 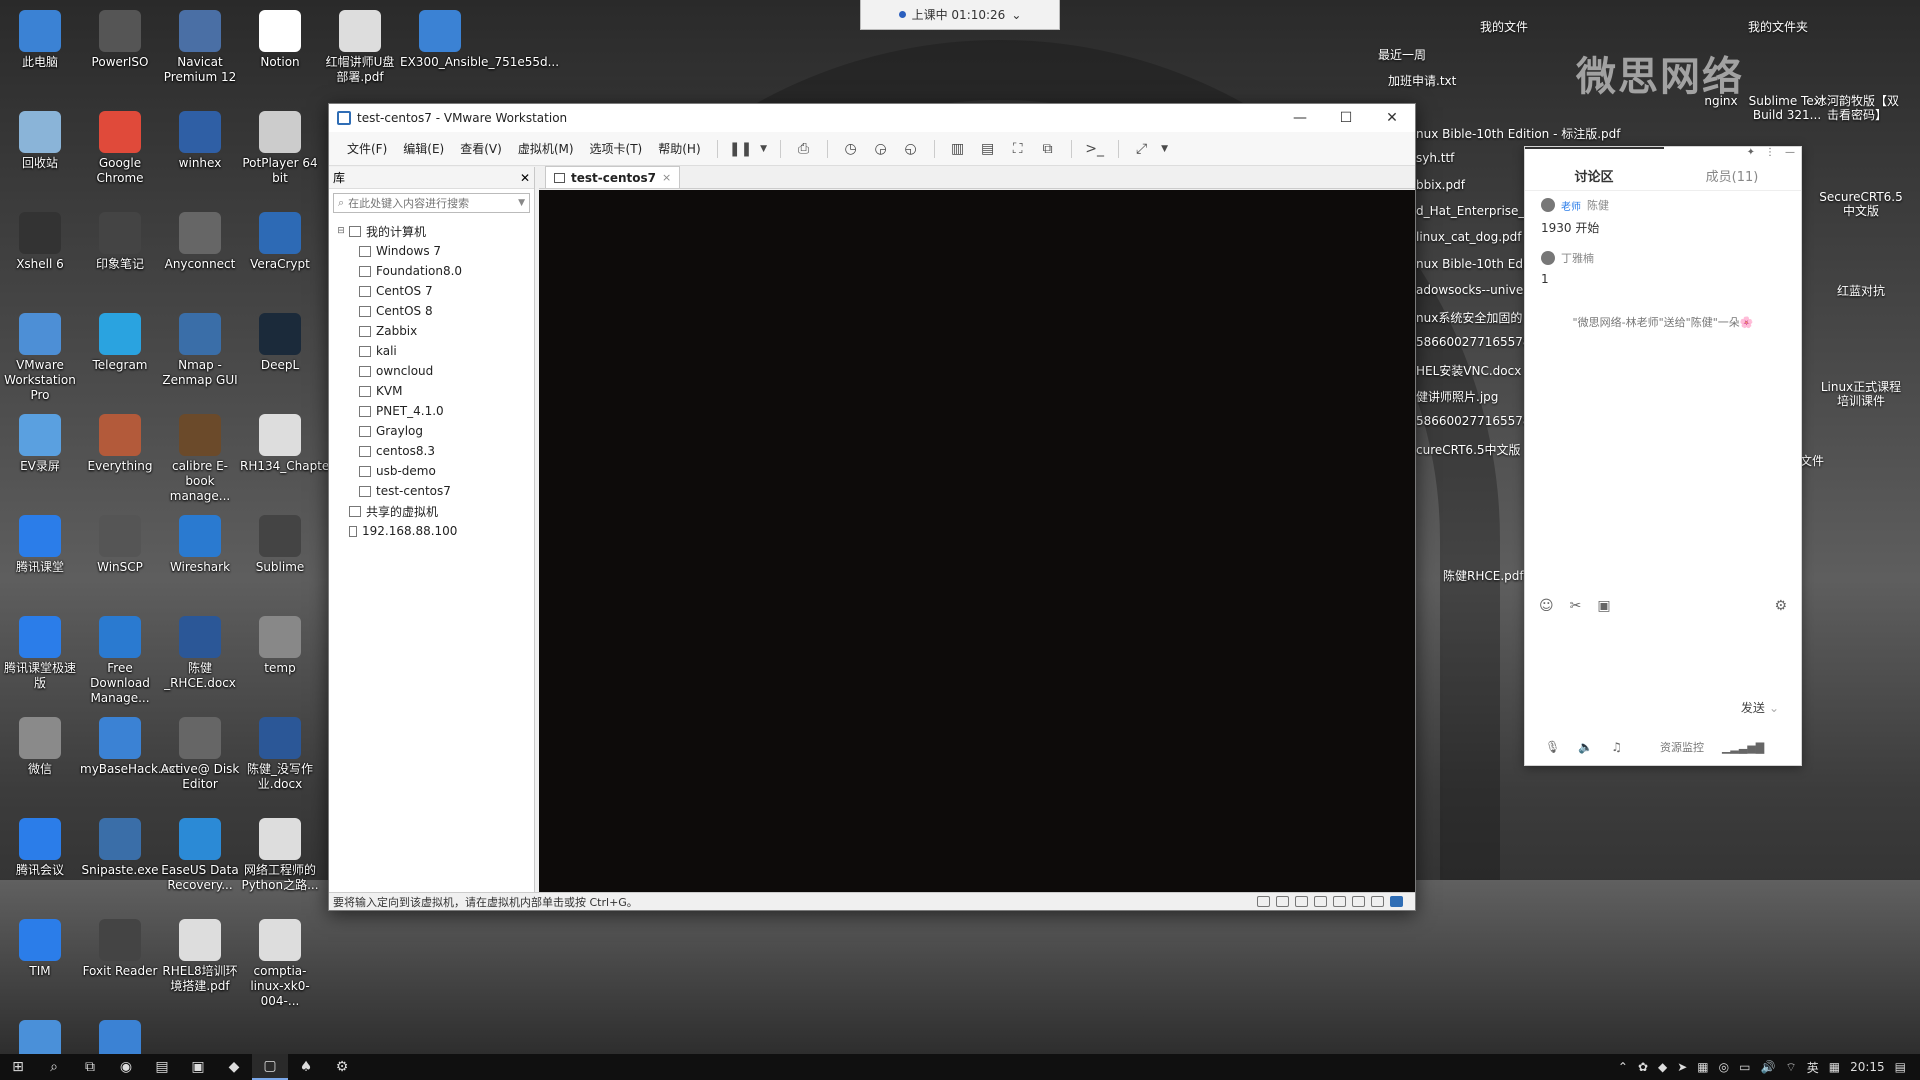 I want to click on desktop-icon: 印象笔记, so click(x=120, y=239).